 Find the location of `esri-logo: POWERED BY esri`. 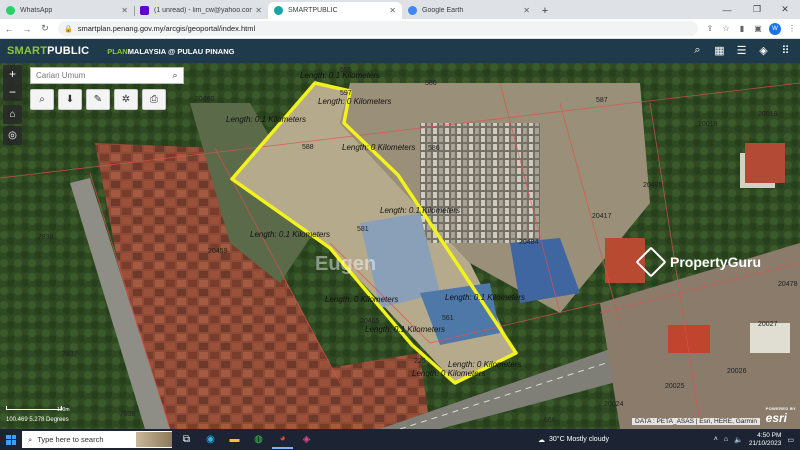

esri-logo: POWERED BY esri is located at coordinates (781, 415).